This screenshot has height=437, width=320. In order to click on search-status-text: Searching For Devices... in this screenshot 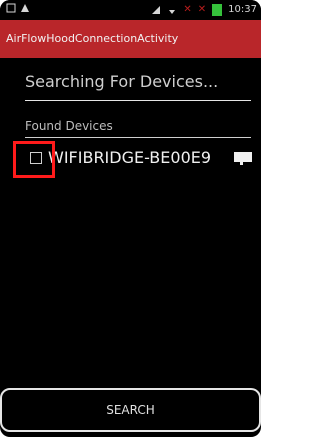, I will do `click(122, 81)`.